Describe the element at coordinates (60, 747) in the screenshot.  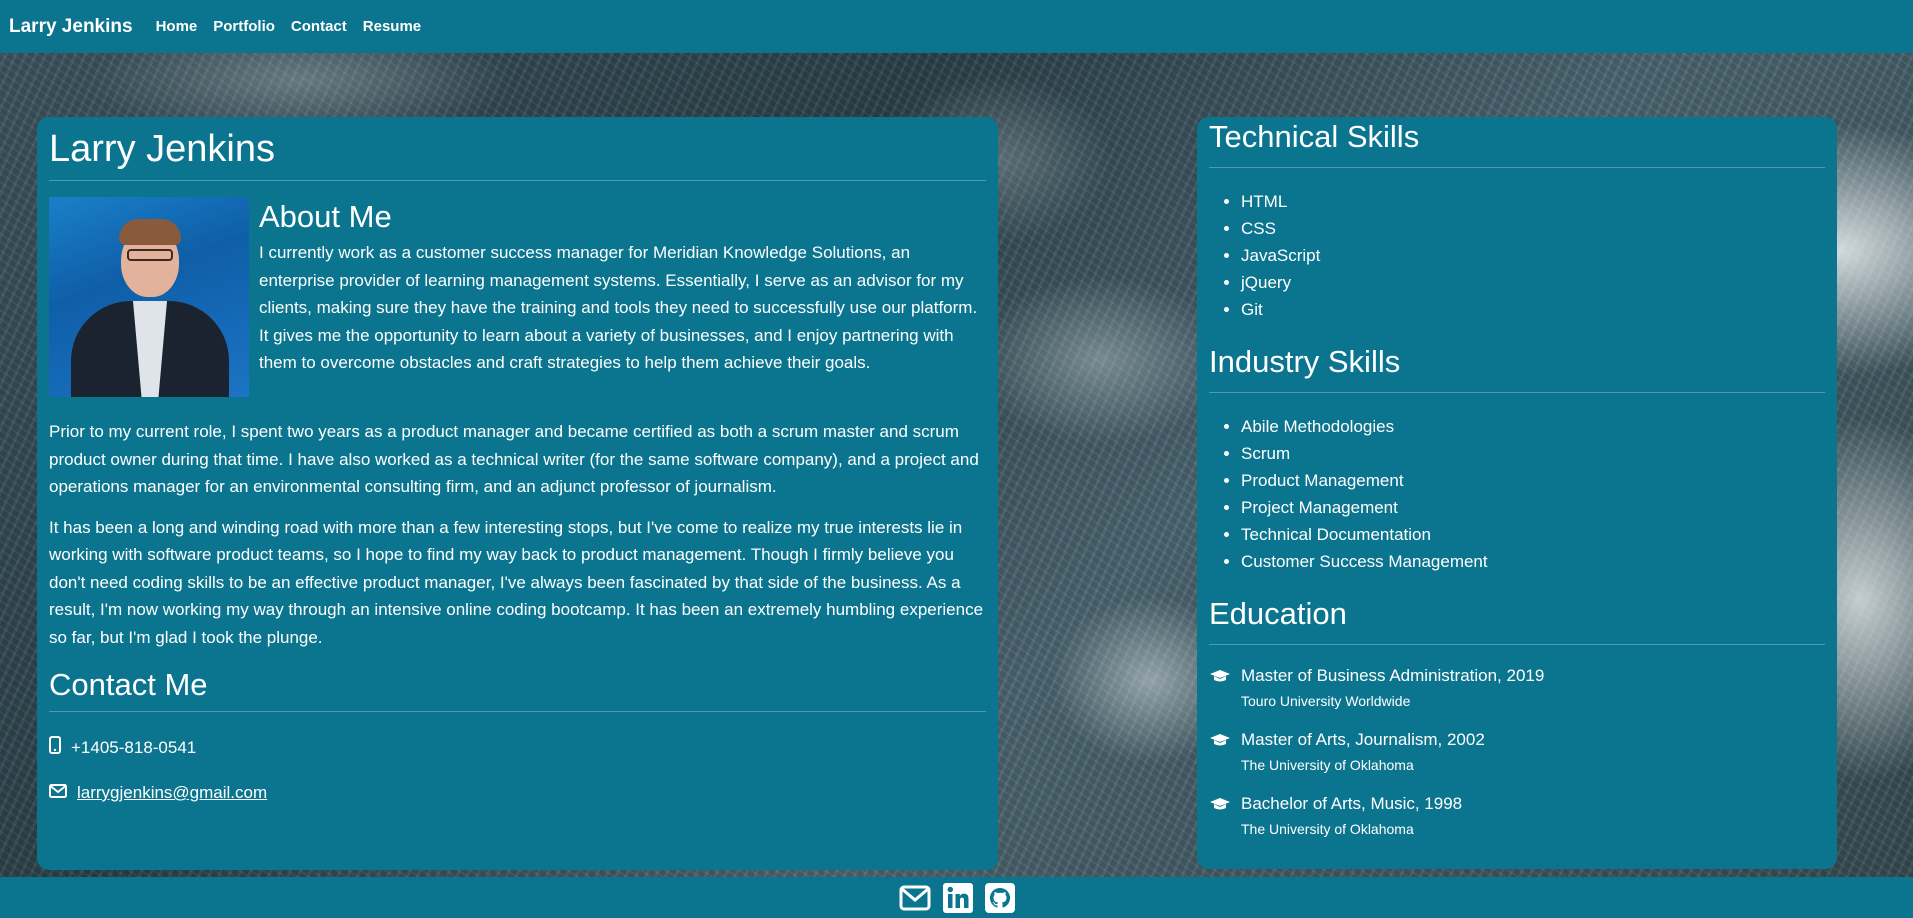
I see `mobile-phone-icon` at that location.